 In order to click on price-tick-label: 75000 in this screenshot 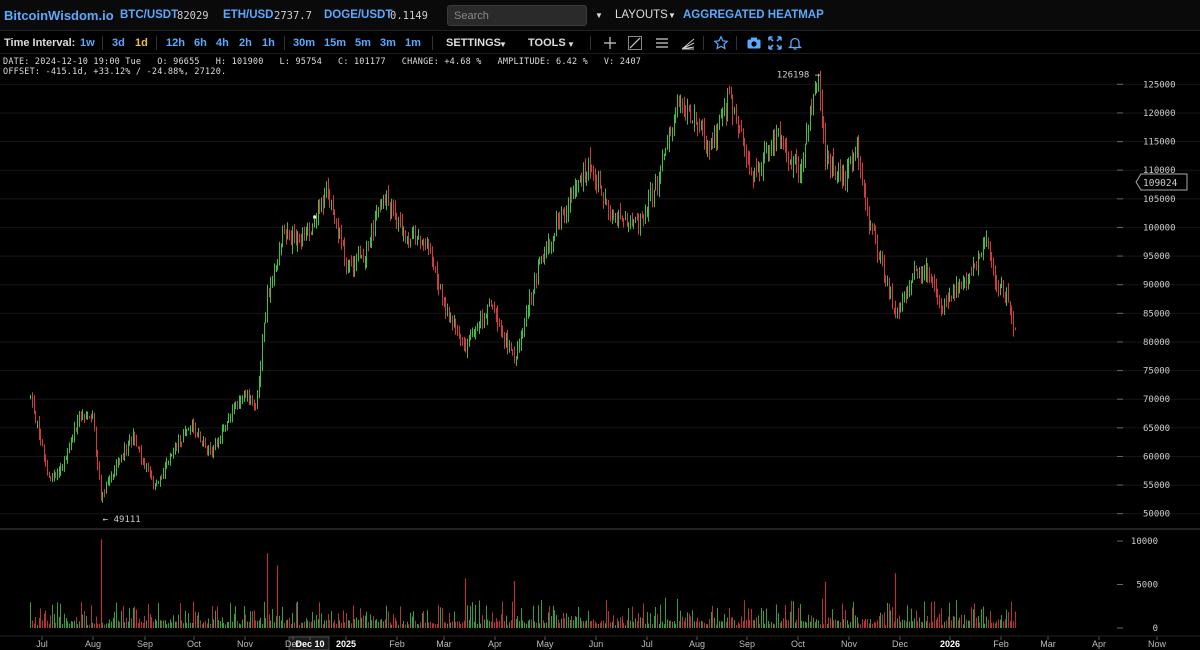, I will do `click(1156, 372)`.